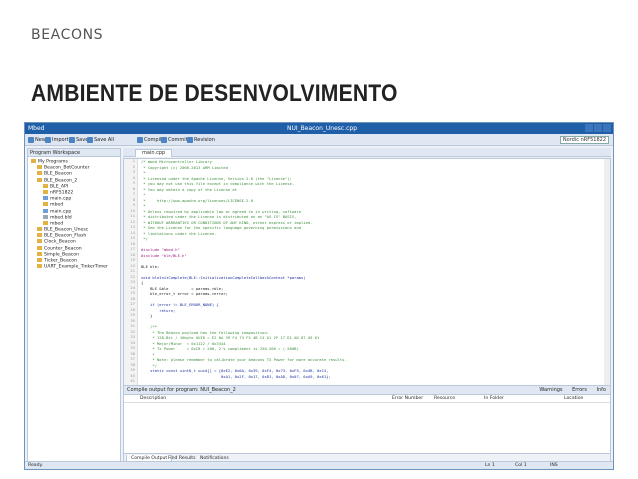 This screenshot has width=638, height=479. I want to click on tree-item-label: BLE_Beacon, so click(58, 174).